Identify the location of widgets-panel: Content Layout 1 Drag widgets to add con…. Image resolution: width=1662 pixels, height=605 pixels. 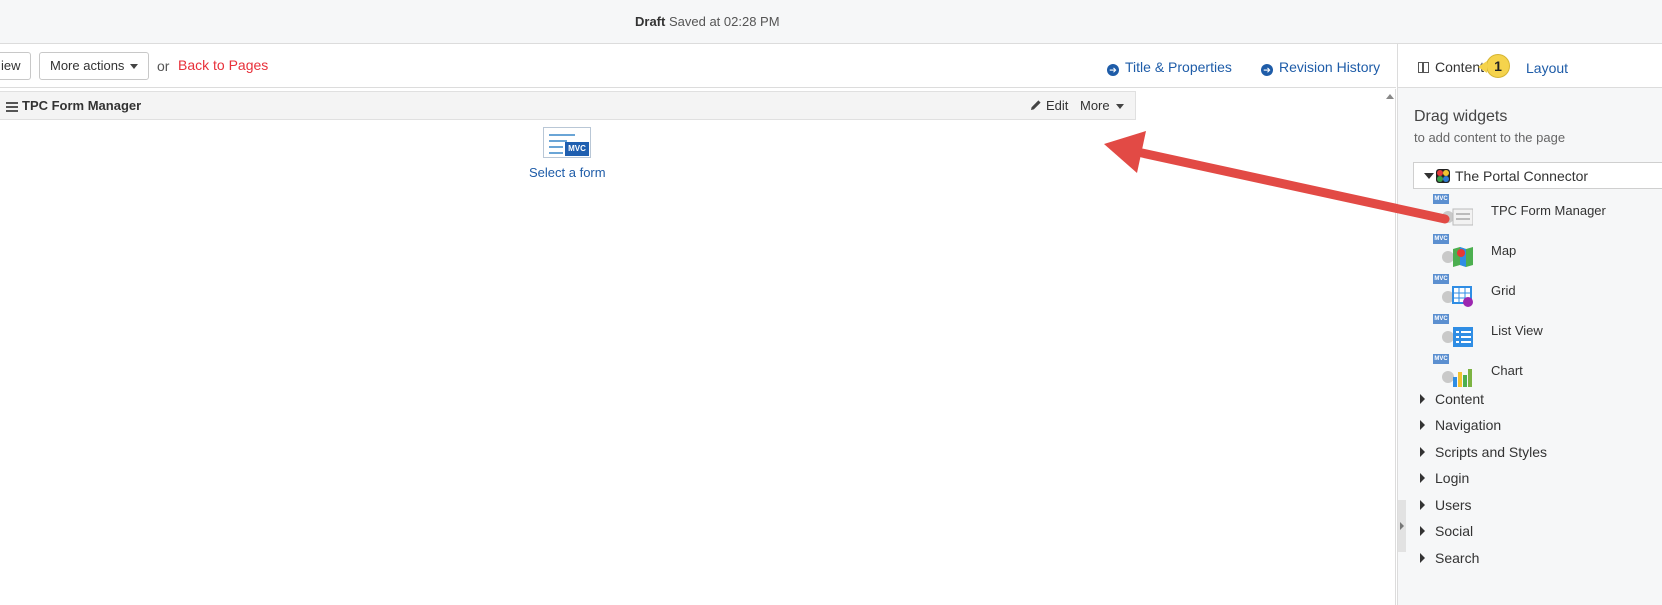
(1529, 324).